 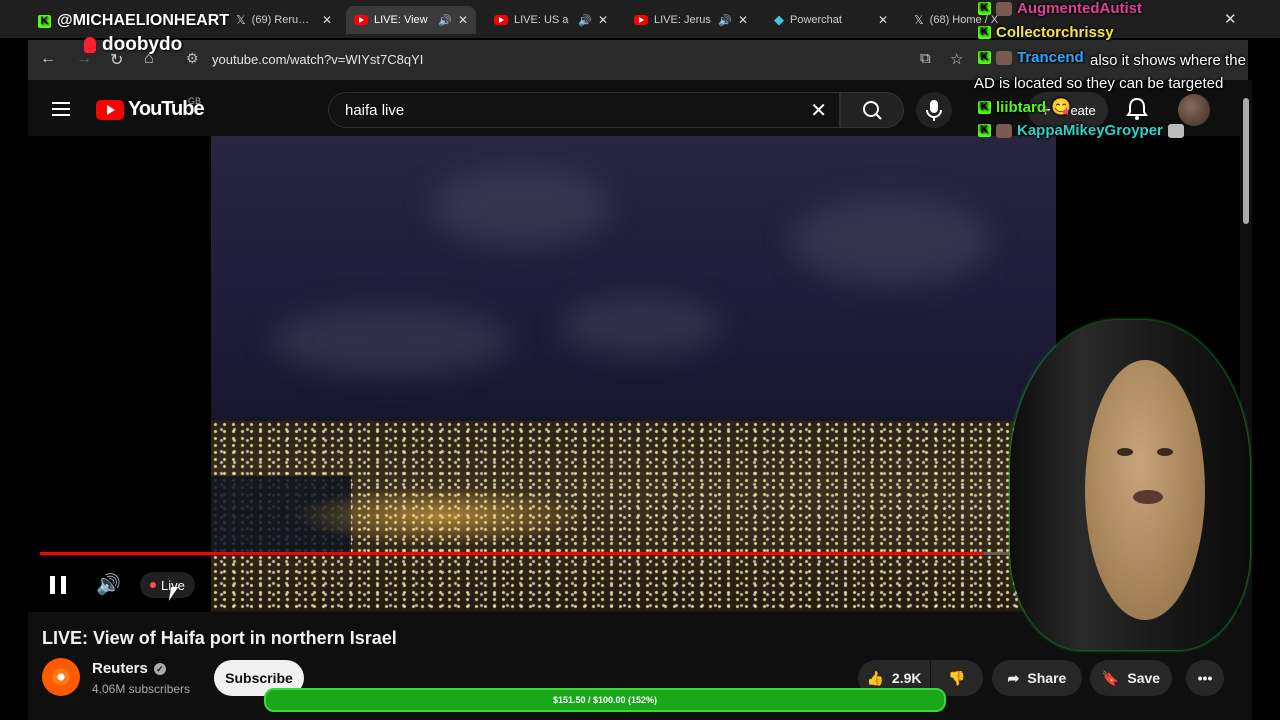 What do you see at coordinates (143, 20) in the screenshot?
I see `handle-text: @MICHAELIONHEART` at bounding box center [143, 20].